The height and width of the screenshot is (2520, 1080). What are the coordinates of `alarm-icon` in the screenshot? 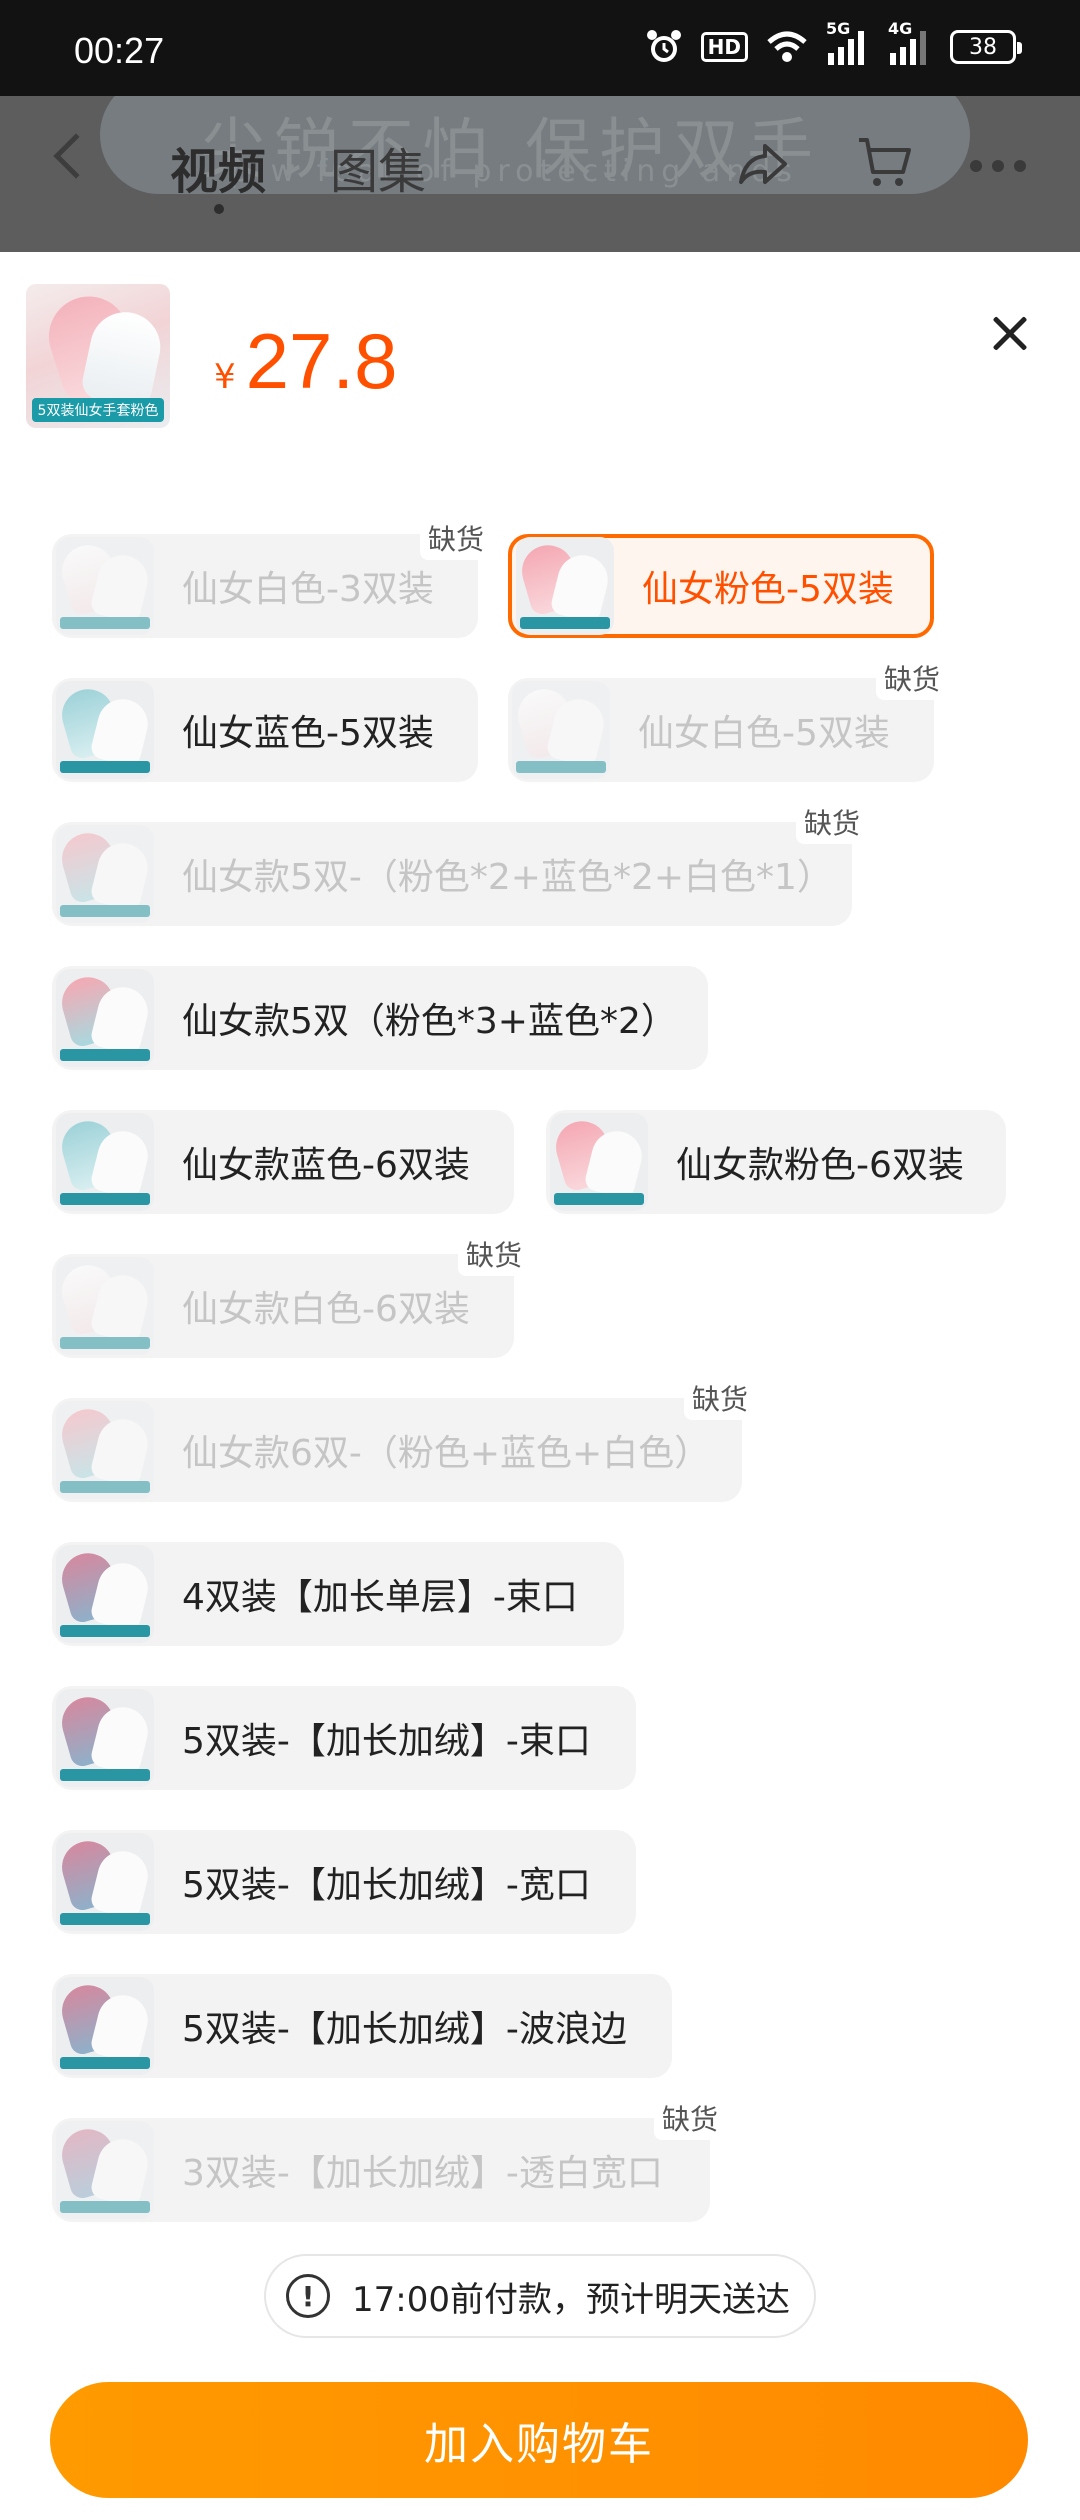 It's located at (664, 47).